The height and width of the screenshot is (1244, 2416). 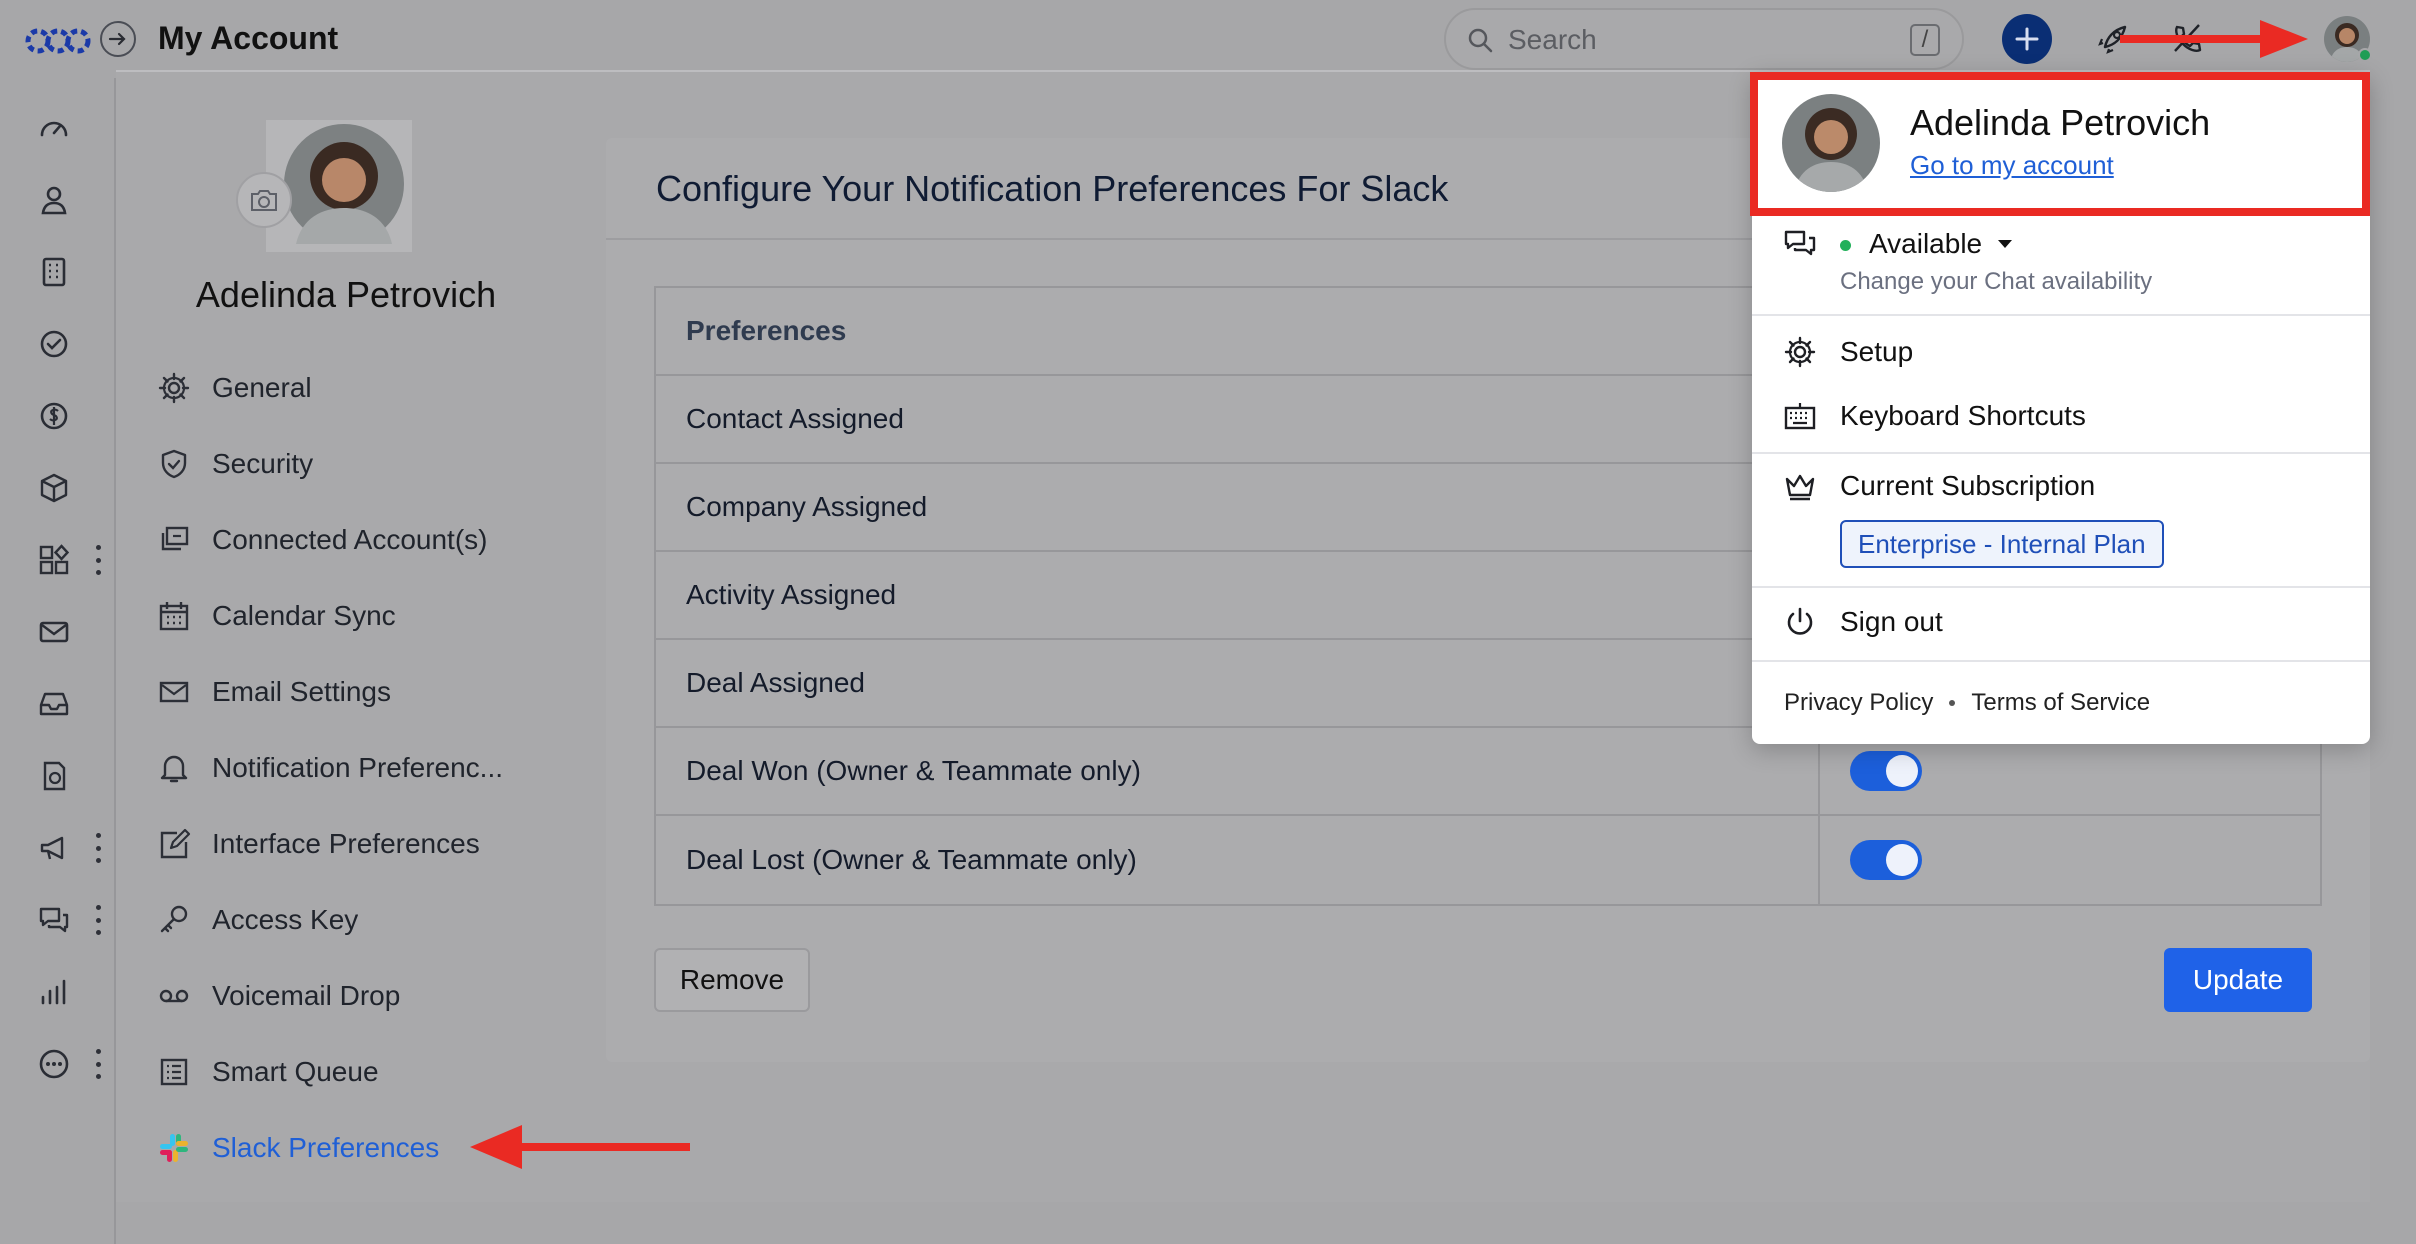 I want to click on rail-tasks, so click(x=54, y=344).